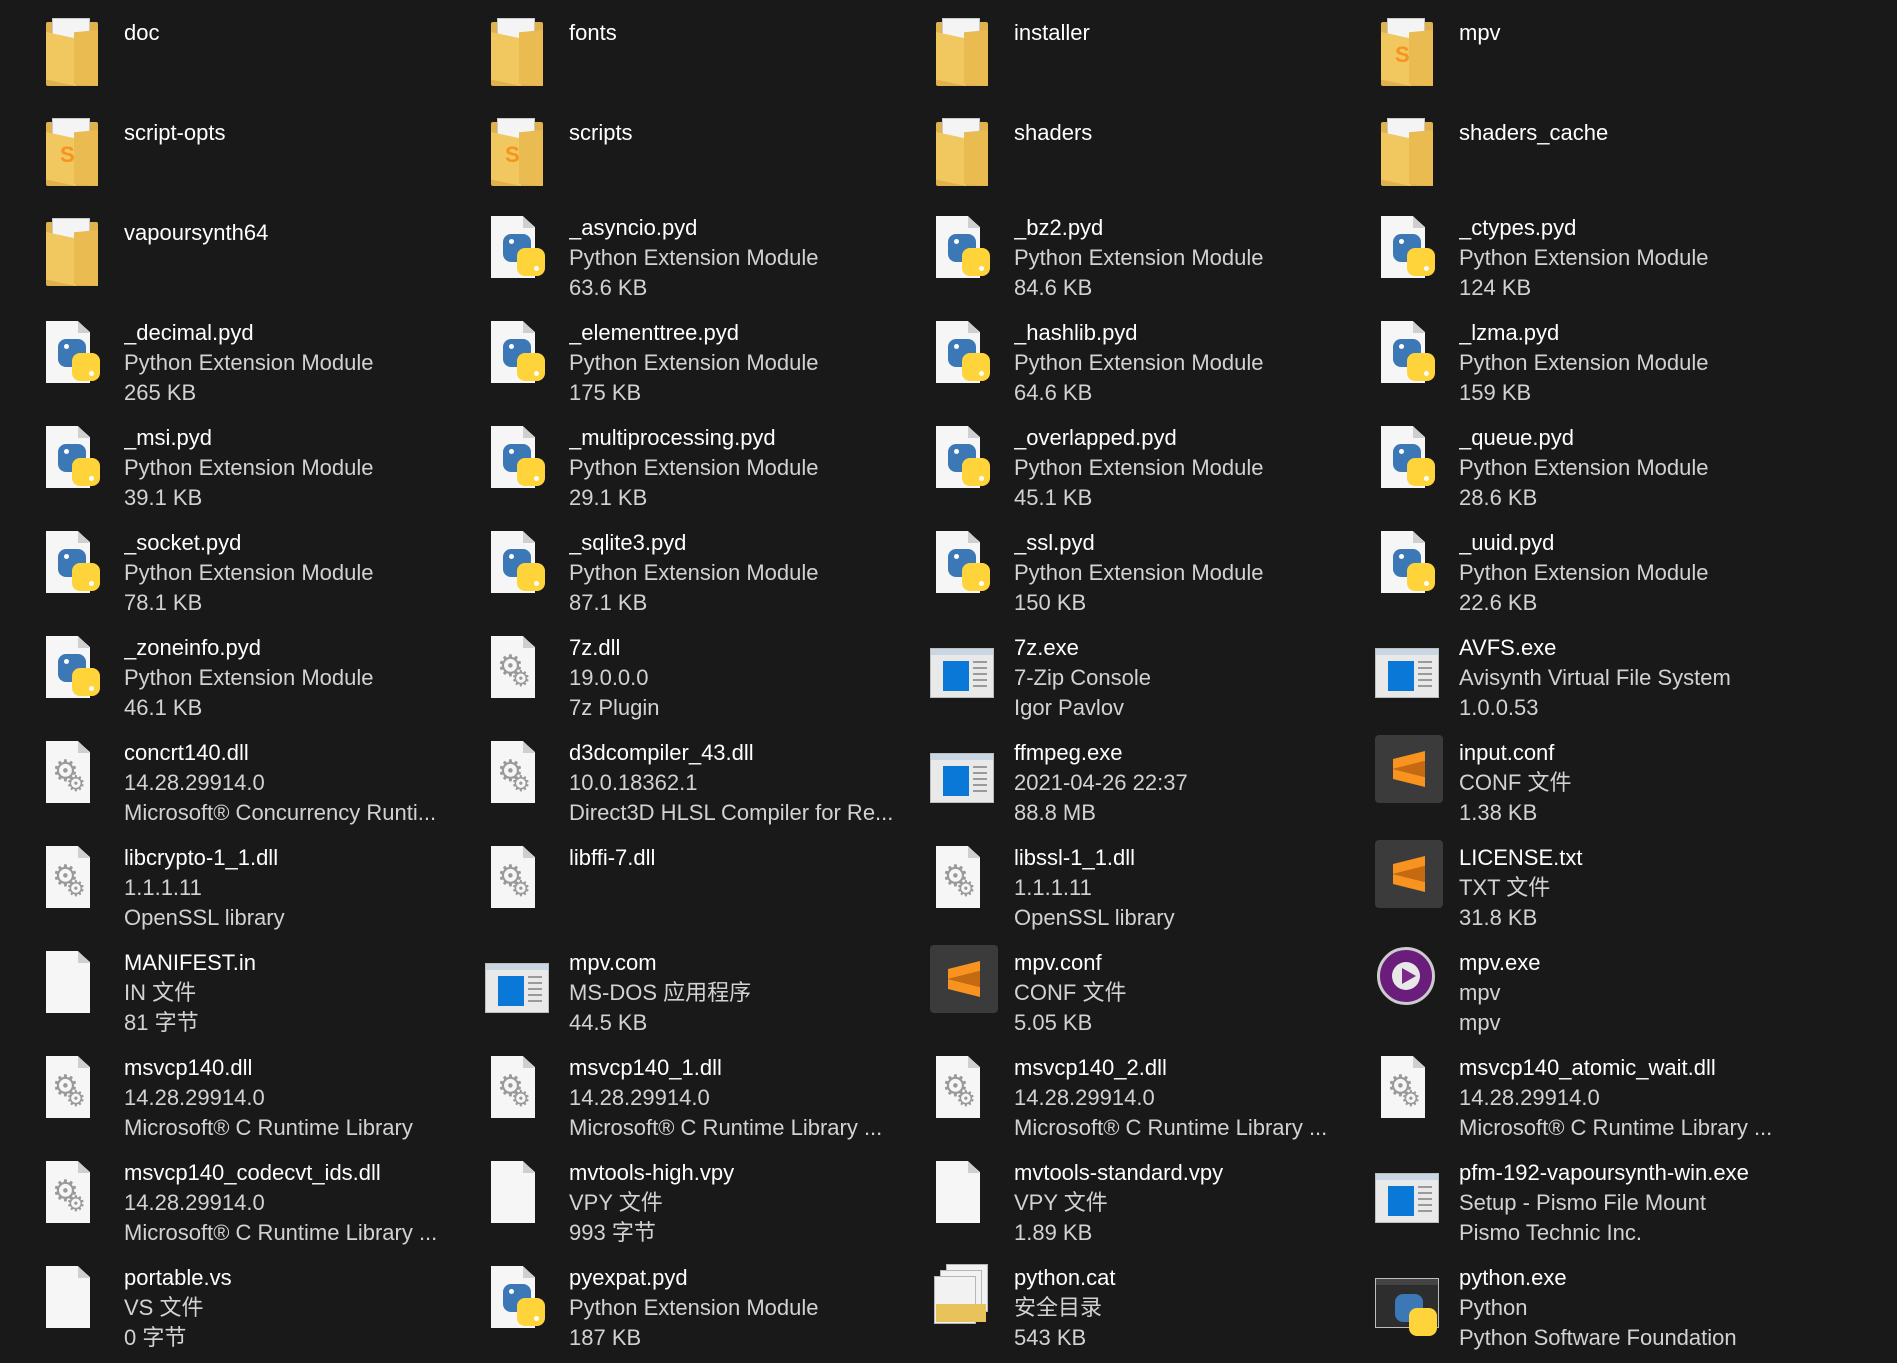  Describe the element at coordinates (972, 50) in the screenshot. I see `folder-icon` at that location.